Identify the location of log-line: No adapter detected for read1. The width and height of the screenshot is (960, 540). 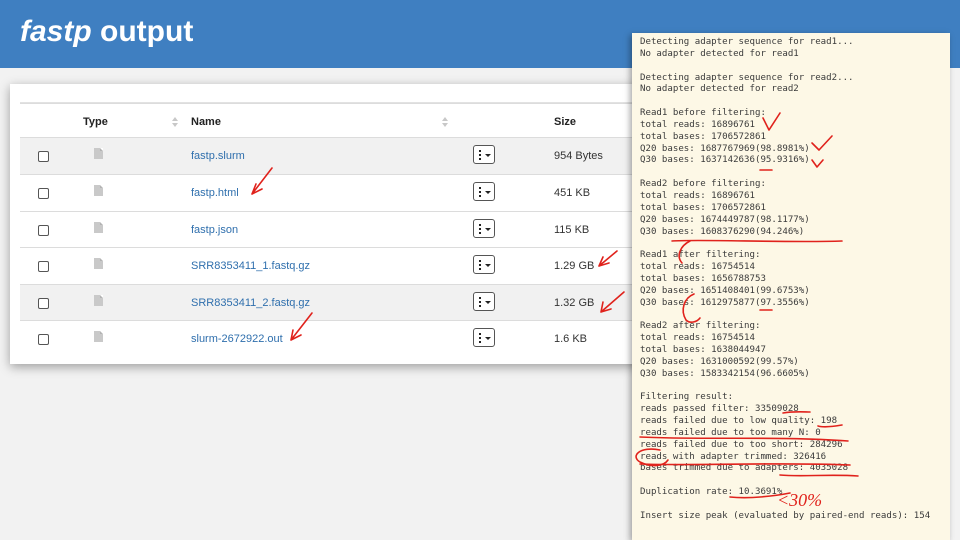
(719, 53).